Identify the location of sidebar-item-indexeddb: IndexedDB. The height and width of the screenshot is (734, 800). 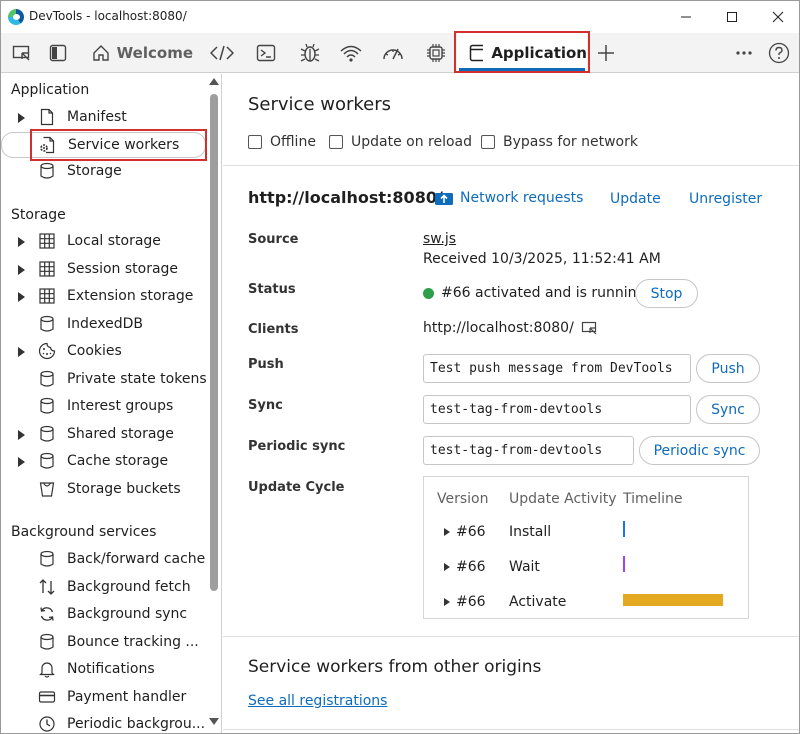
(103, 325).